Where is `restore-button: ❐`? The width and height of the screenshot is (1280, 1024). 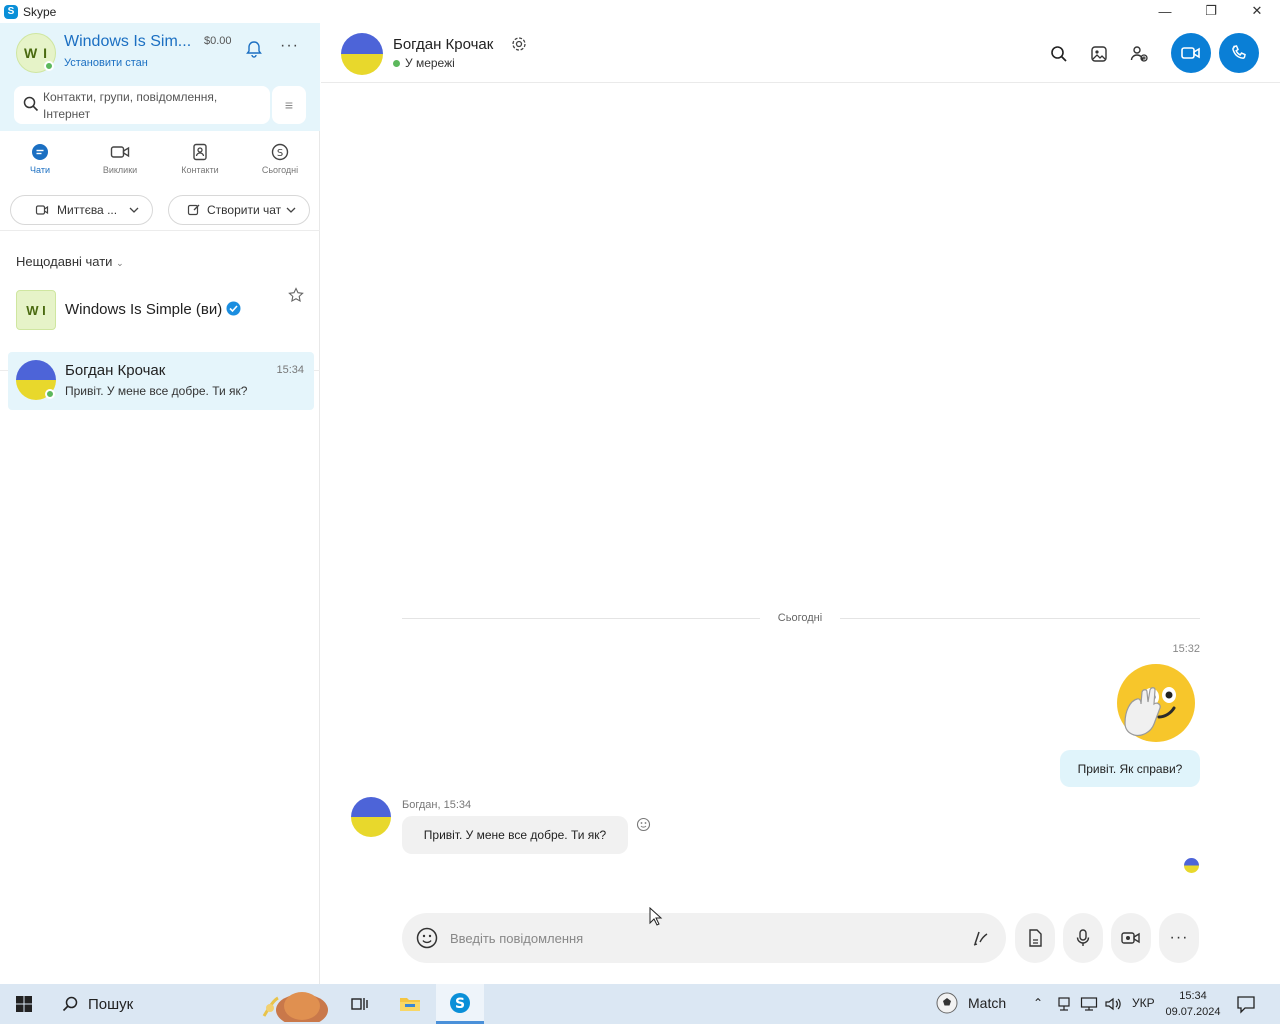 restore-button: ❐ is located at coordinates (1211, 11).